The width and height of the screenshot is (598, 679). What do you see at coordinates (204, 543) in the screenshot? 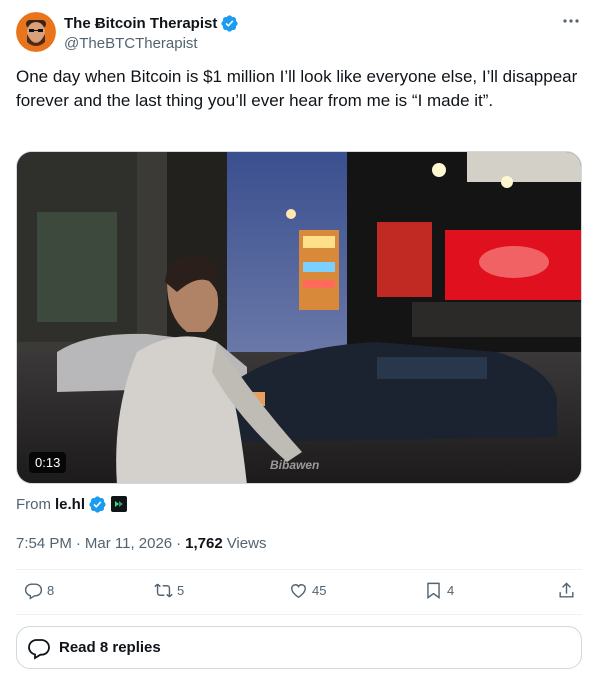
I see `views-count: 1,762` at bounding box center [204, 543].